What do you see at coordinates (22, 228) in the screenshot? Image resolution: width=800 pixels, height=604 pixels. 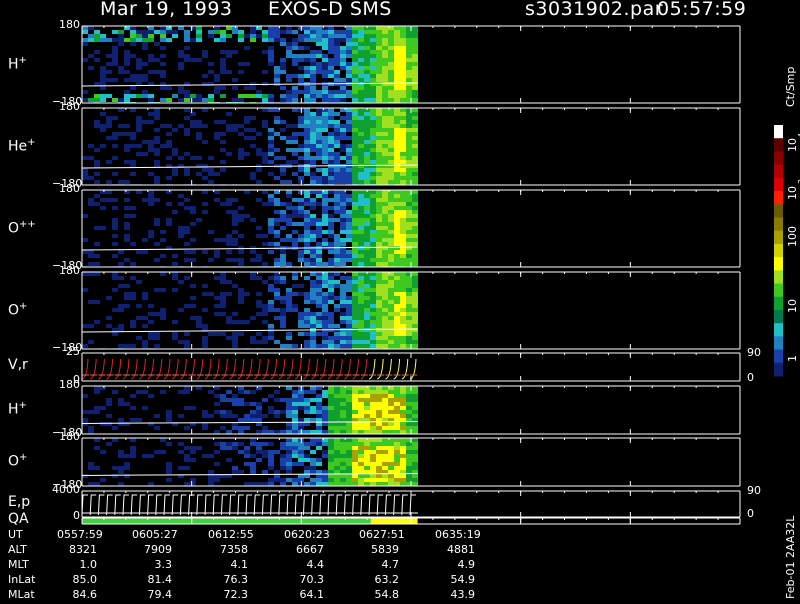 I see `panel-label: O++` at bounding box center [22, 228].